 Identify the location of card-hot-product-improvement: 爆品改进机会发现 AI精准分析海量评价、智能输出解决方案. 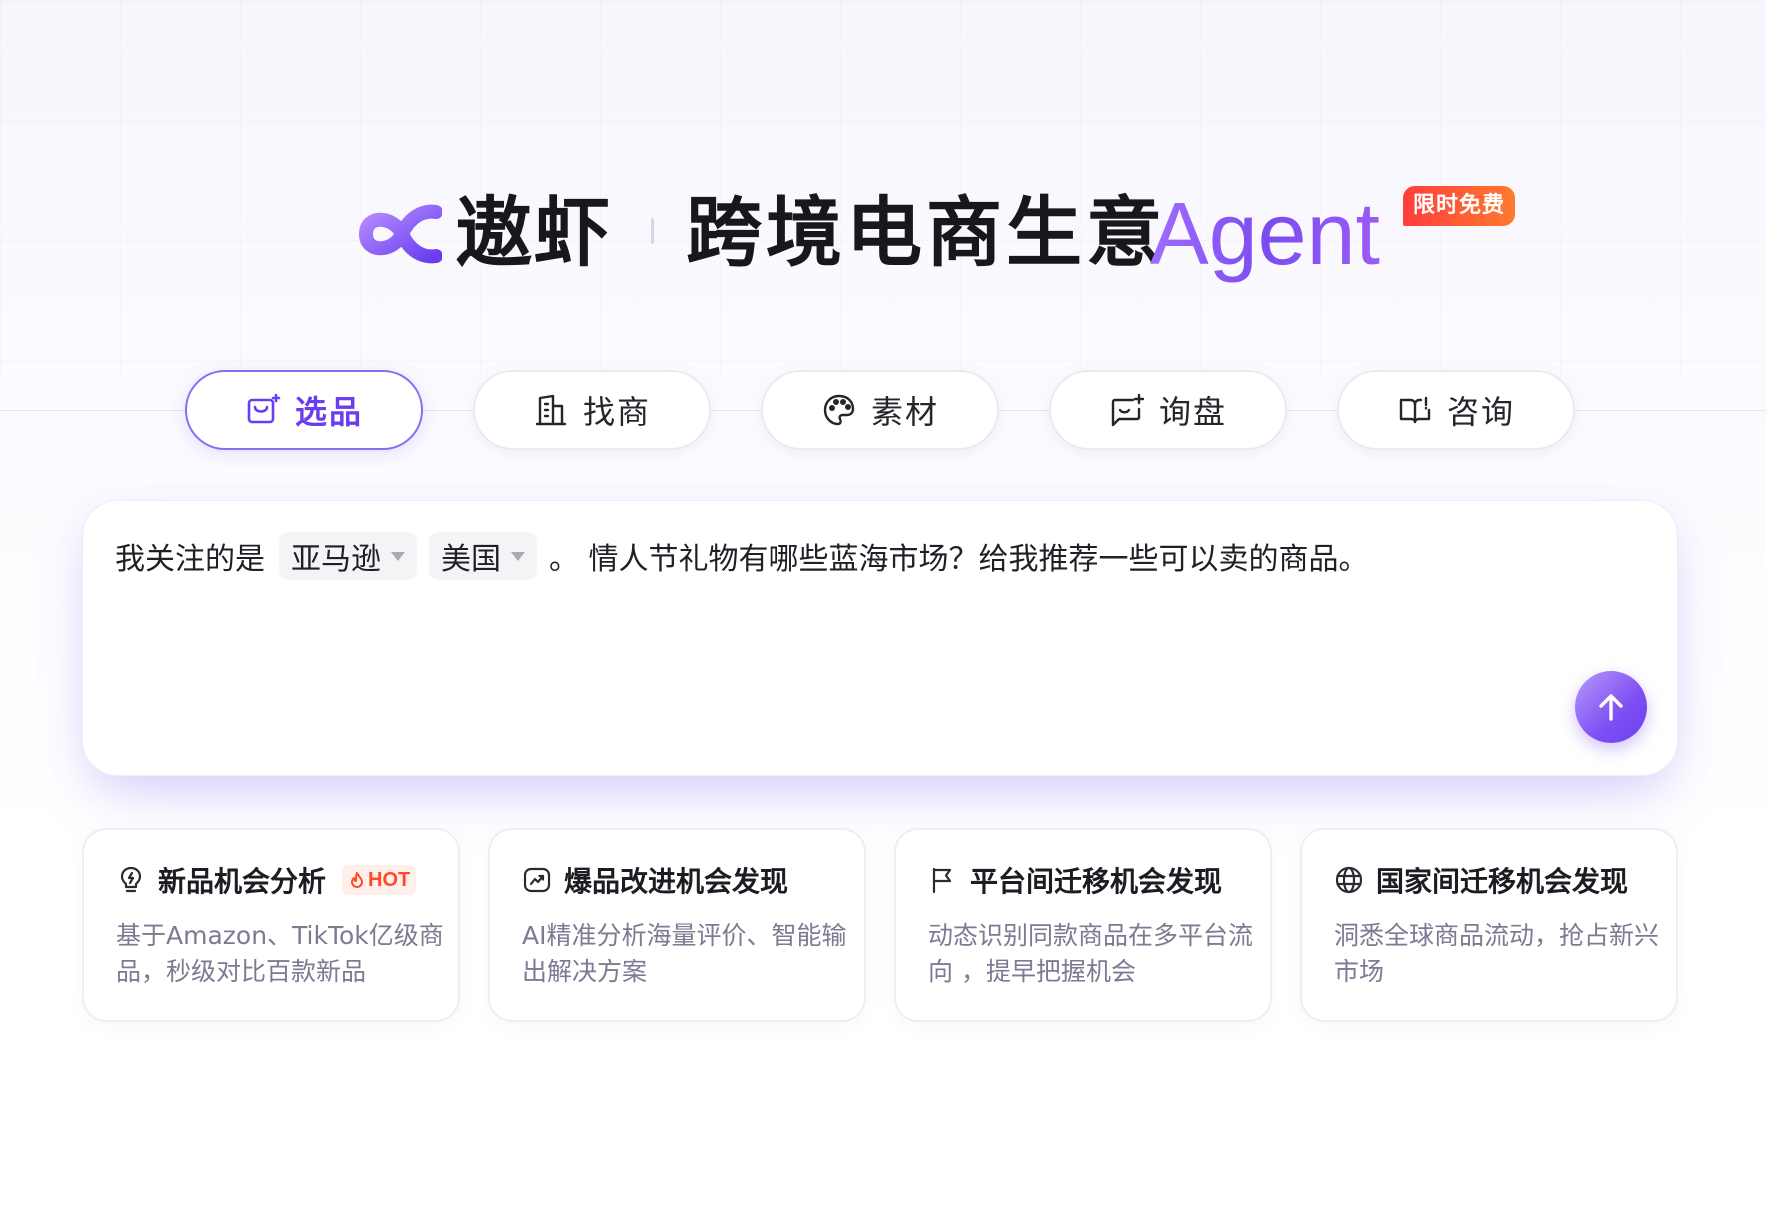
(677, 925).